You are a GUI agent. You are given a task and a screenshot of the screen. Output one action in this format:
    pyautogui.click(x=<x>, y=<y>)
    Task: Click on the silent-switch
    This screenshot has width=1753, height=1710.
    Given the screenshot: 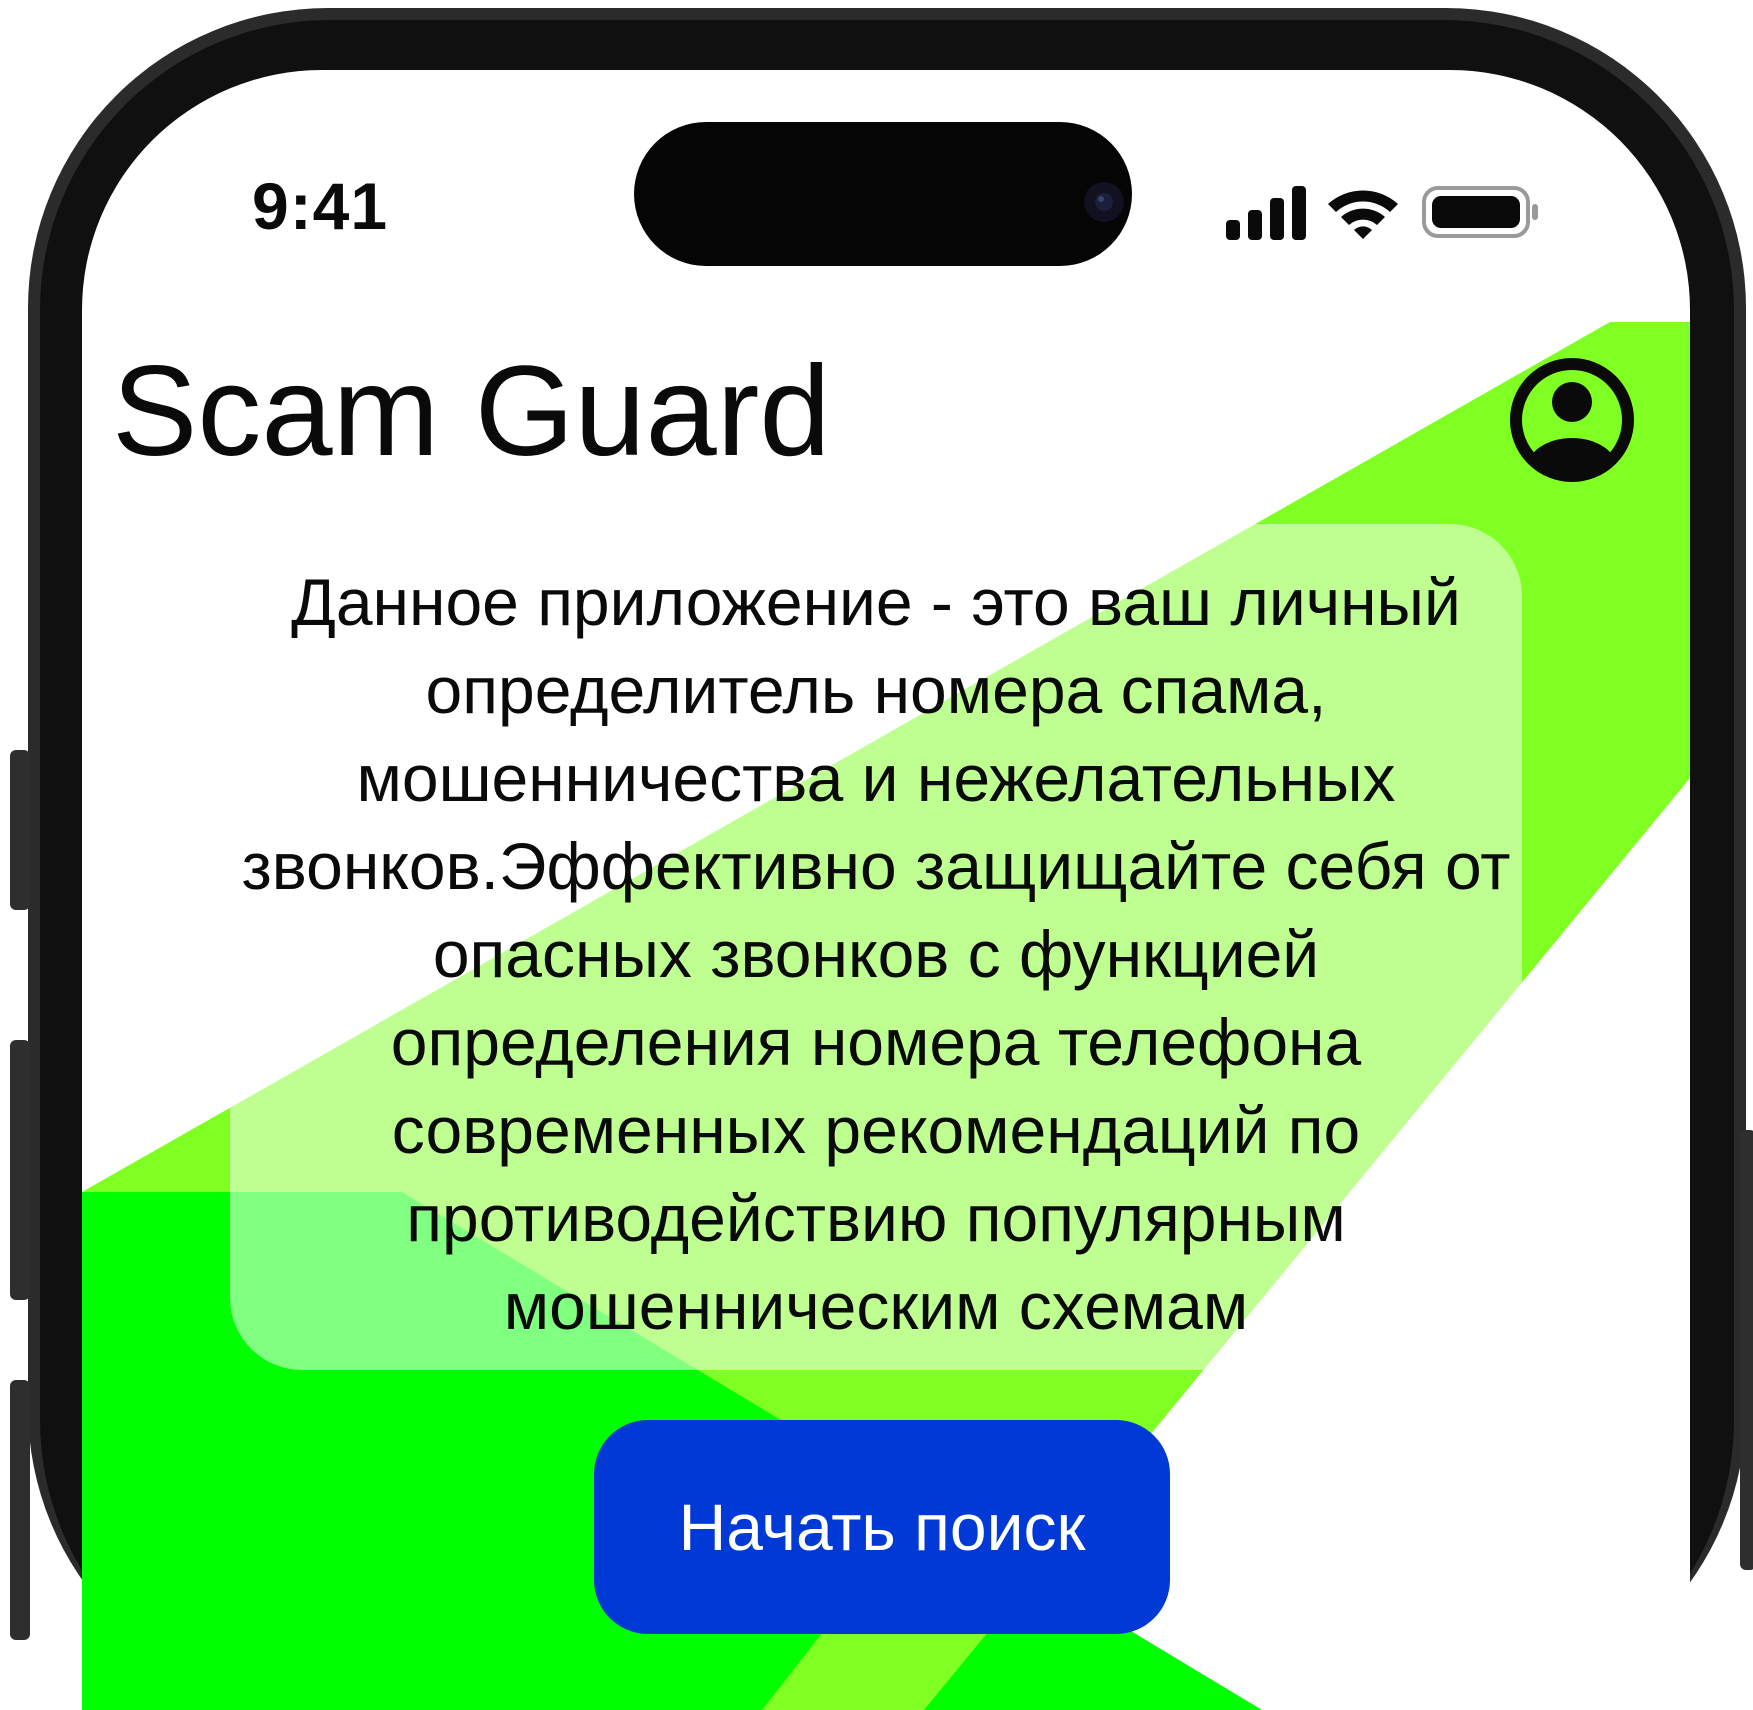 What is the action you would take?
    pyautogui.click(x=20, y=1510)
    